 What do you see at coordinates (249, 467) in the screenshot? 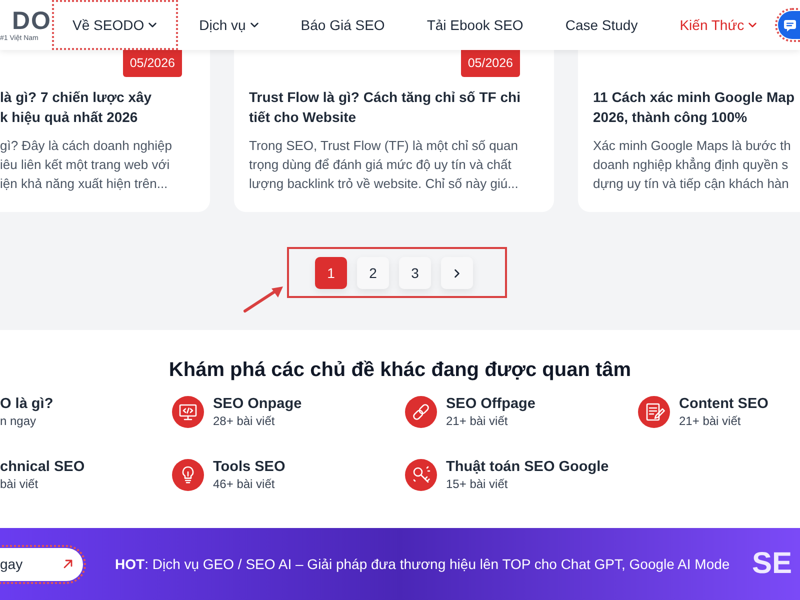
I see `topic-link: Tools SEO` at bounding box center [249, 467].